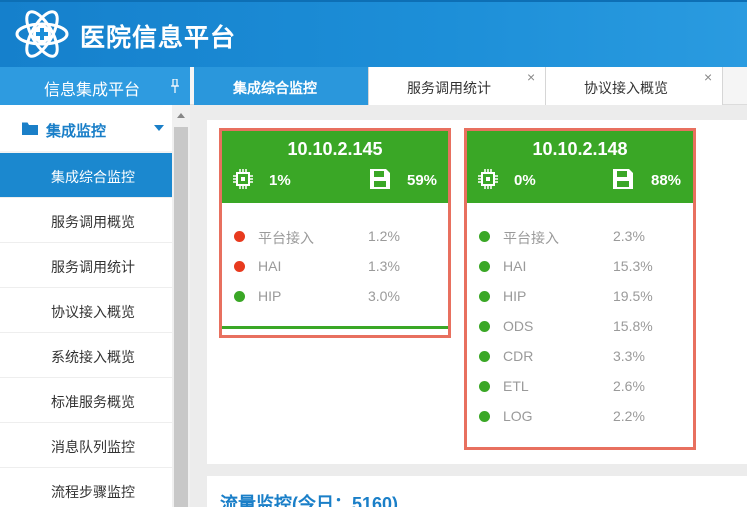  What do you see at coordinates (93, 447) in the screenshot?
I see `sidebar-item-label: 消息队列监控` at bounding box center [93, 447].